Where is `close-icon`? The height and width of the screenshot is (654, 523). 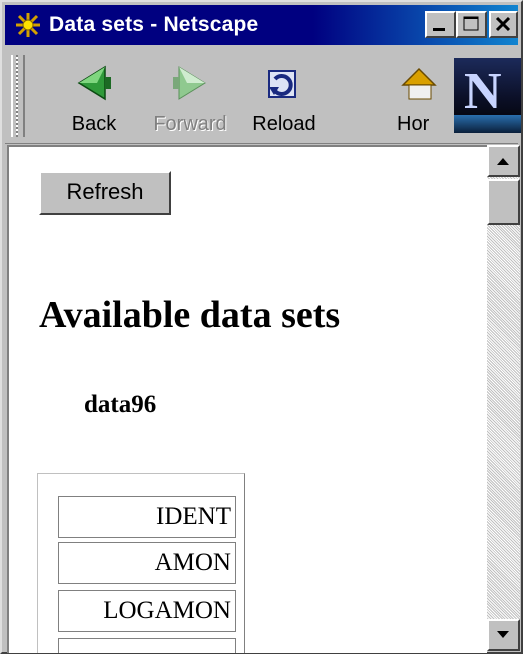 close-icon is located at coordinates (503, 24).